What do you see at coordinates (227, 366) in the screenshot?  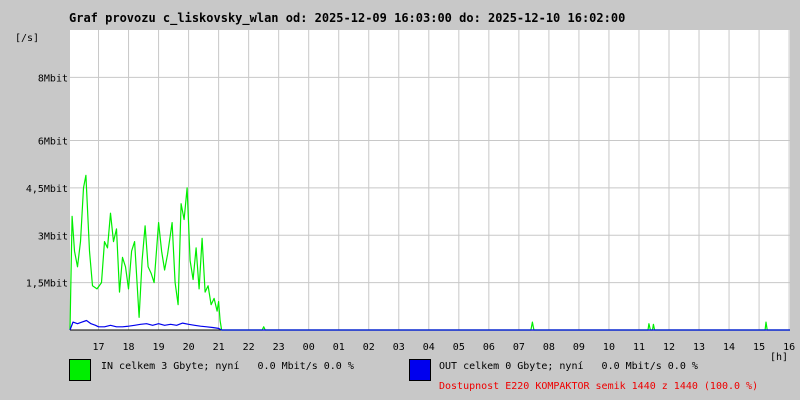 I see `legend-in-text: IN celkem 3 Gbyte; nyní 0.0 Mbit/s 0.0 %` at bounding box center [227, 366].